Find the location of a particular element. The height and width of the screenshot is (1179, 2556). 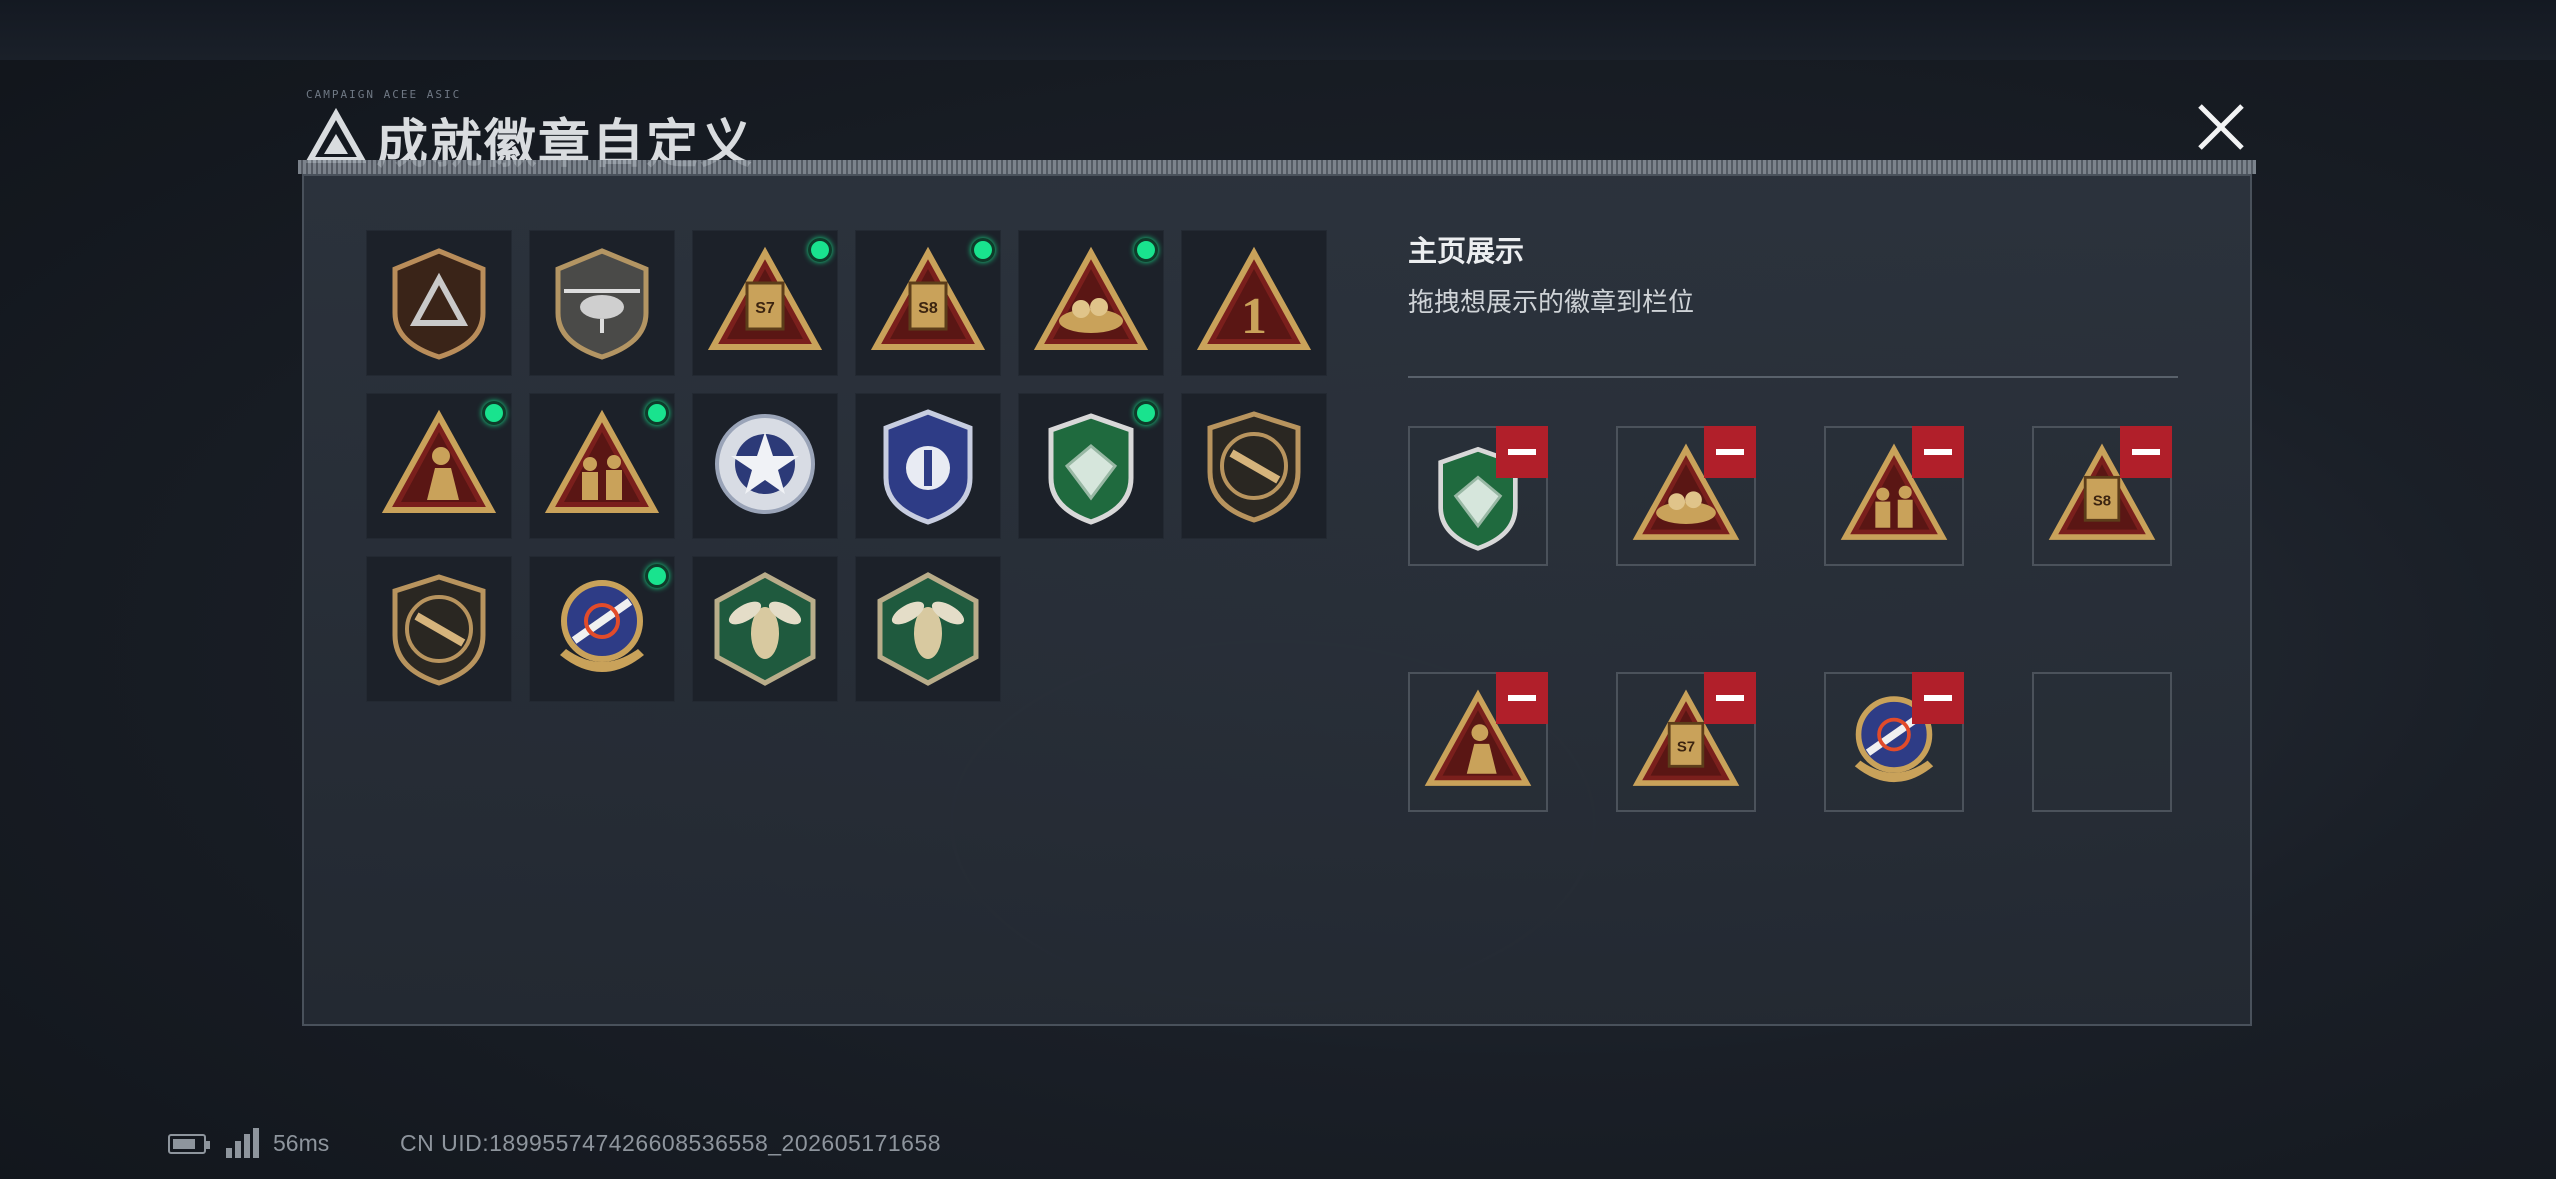

showcase-slot: S7 is located at coordinates (1686, 742).